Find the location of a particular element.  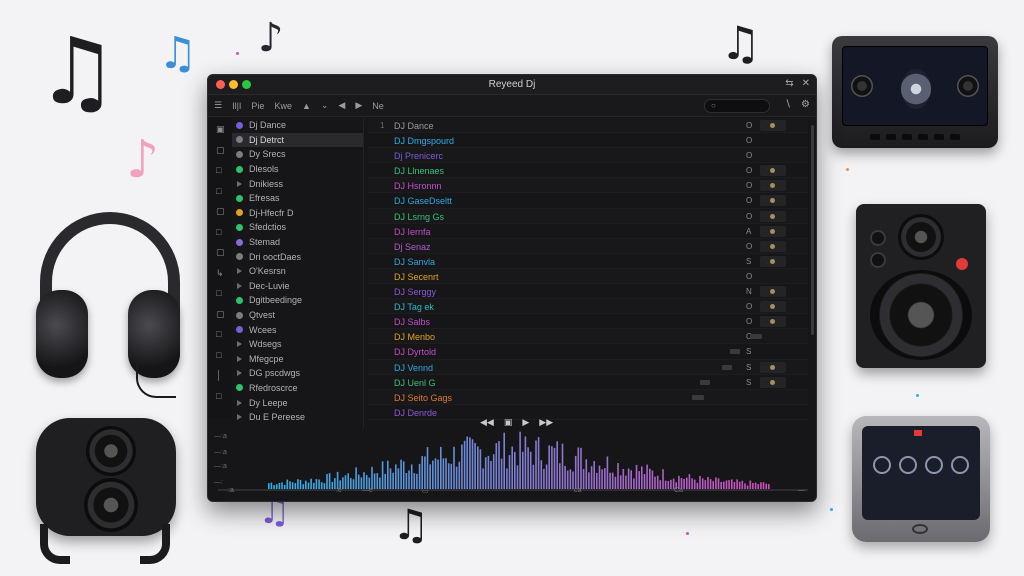

track-row: DJ Hsronnn O is located at coordinates (588, 186).